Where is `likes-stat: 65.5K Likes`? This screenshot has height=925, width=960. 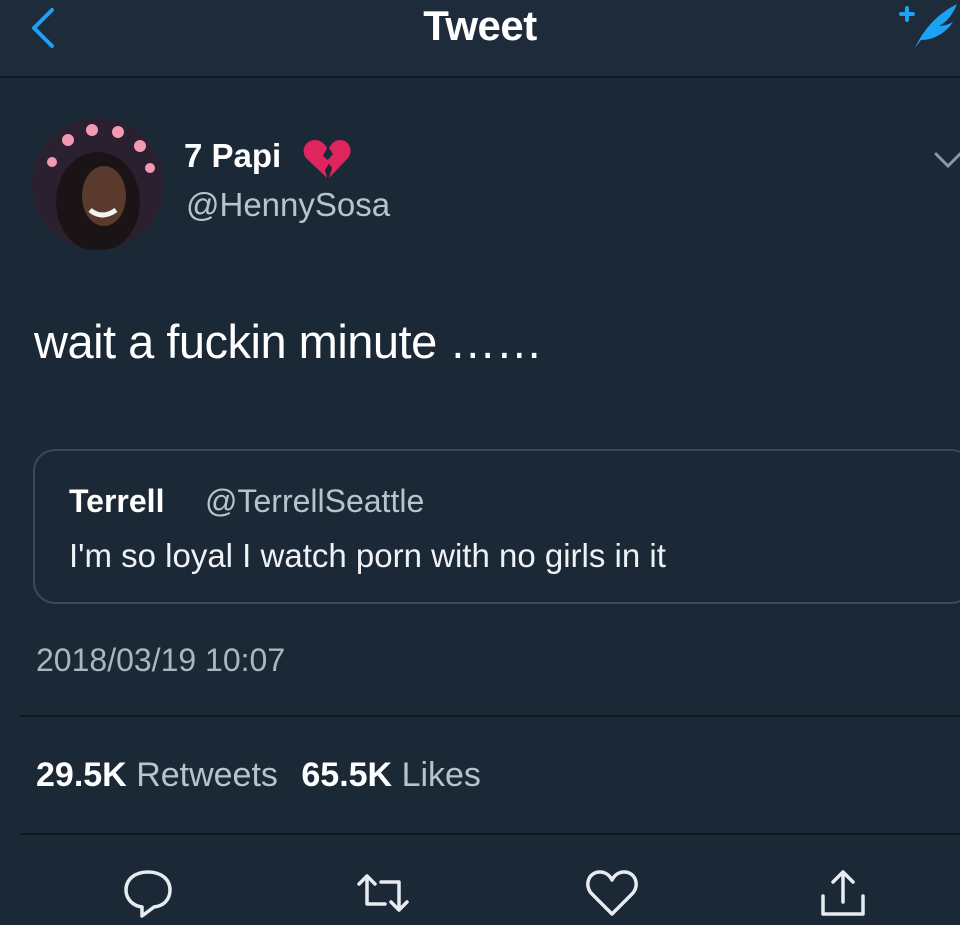
likes-stat: 65.5K Likes is located at coordinates (391, 775).